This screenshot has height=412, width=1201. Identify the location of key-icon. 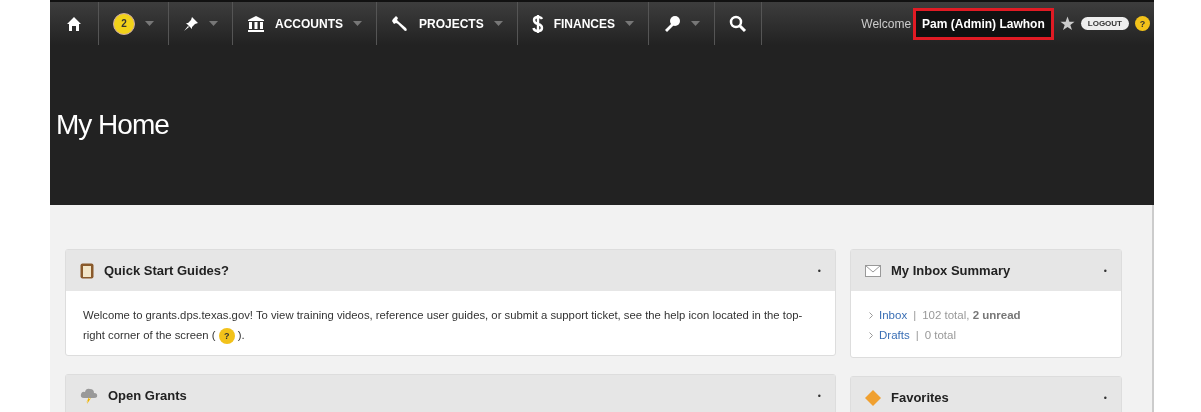
(672, 23).